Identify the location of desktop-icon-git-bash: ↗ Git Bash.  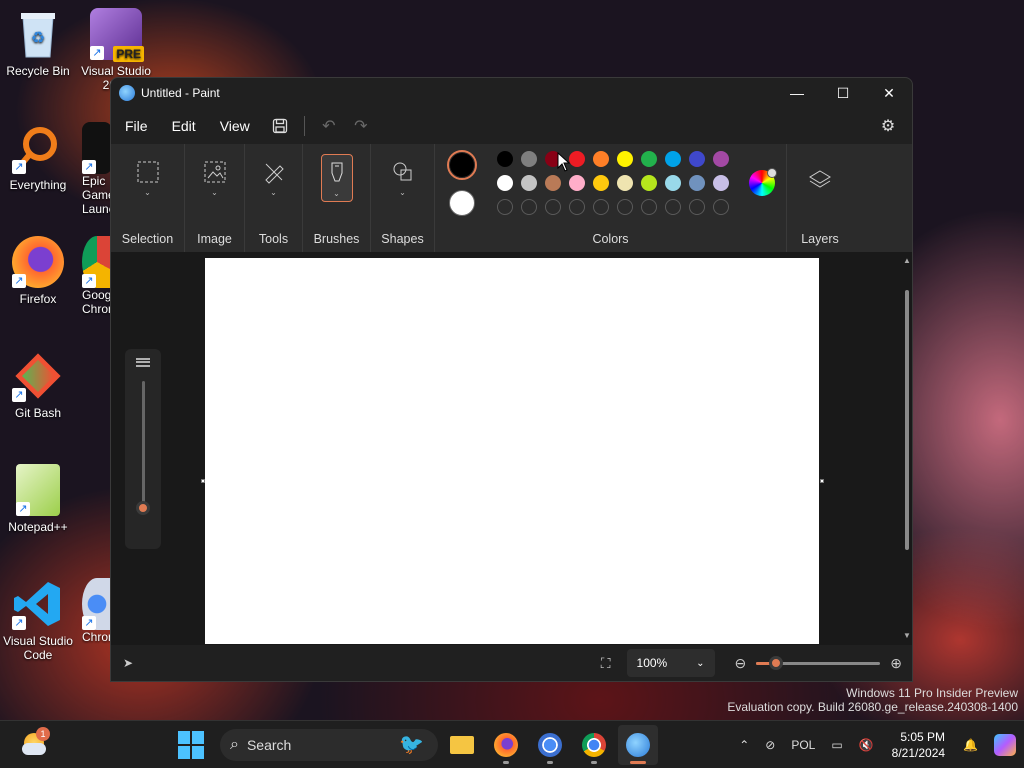
(38, 385).